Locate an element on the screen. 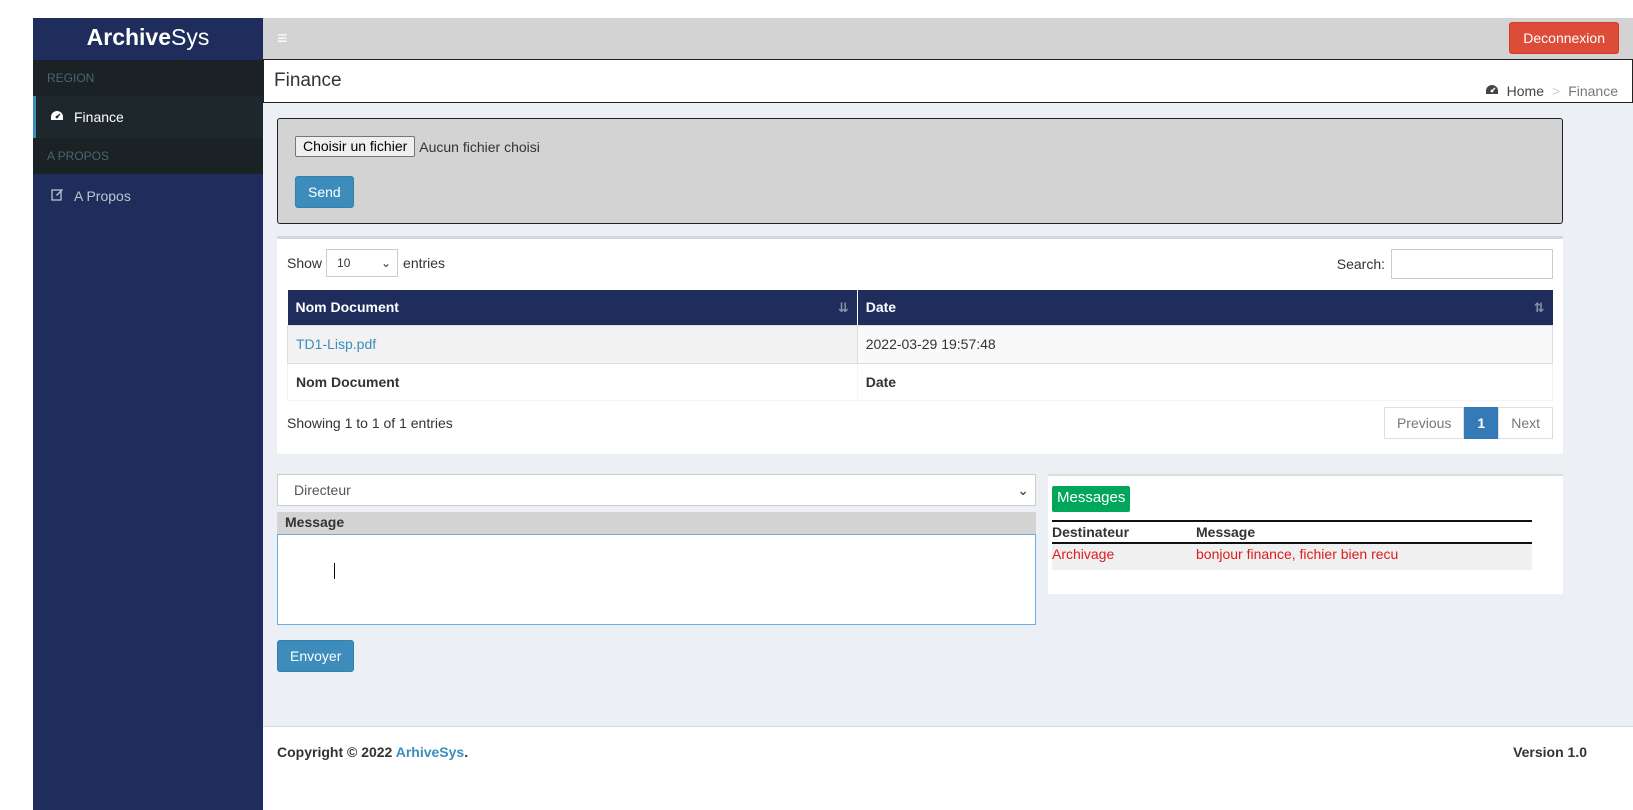 The image size is (1633, 810). sidebar-header-region: REGION is located at coordinates (148, 78).